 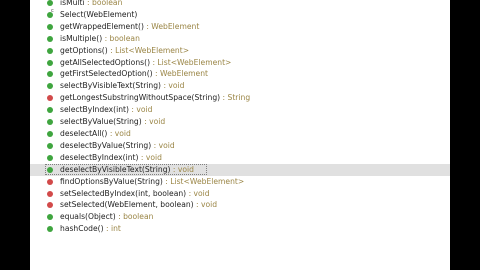 What do you see at coordinates (84, 133) in the screenshot?
I see `member-signature: deselectAll()` at bounding box center [84, 133].